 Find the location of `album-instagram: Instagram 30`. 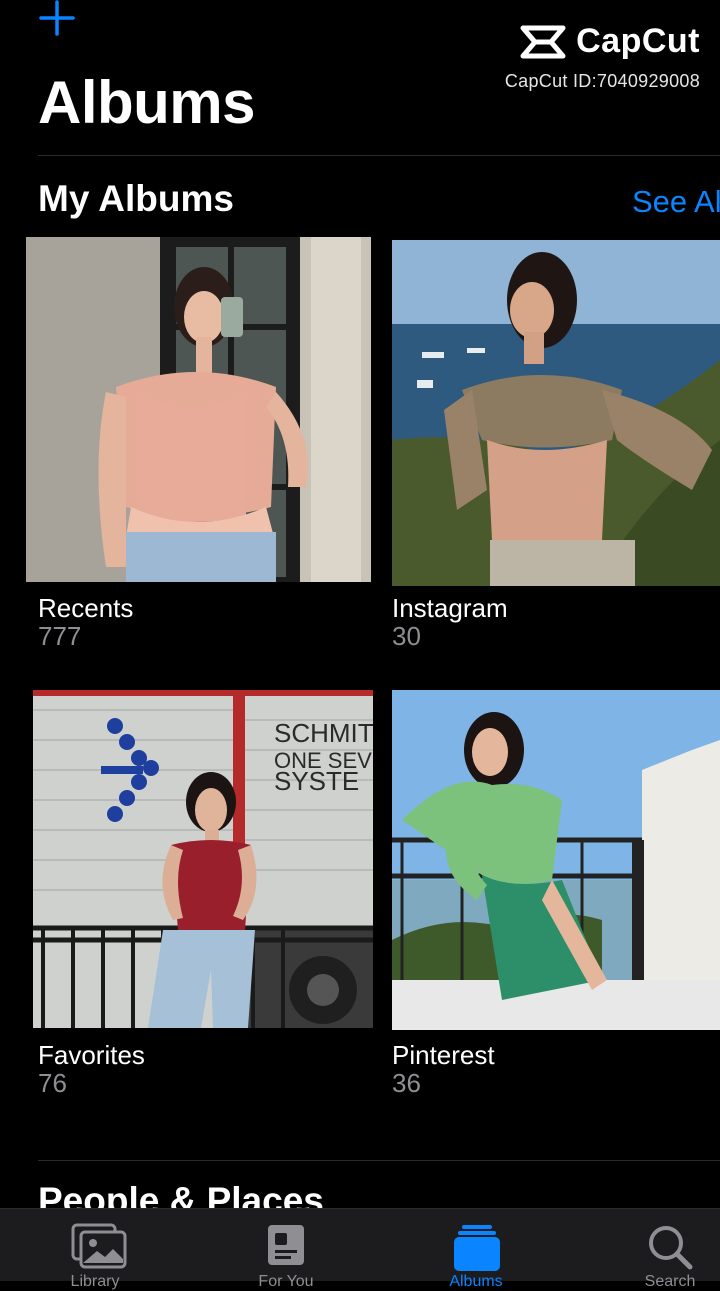

album-instagram: Instagram 30 is located at coordinates (556, 450).